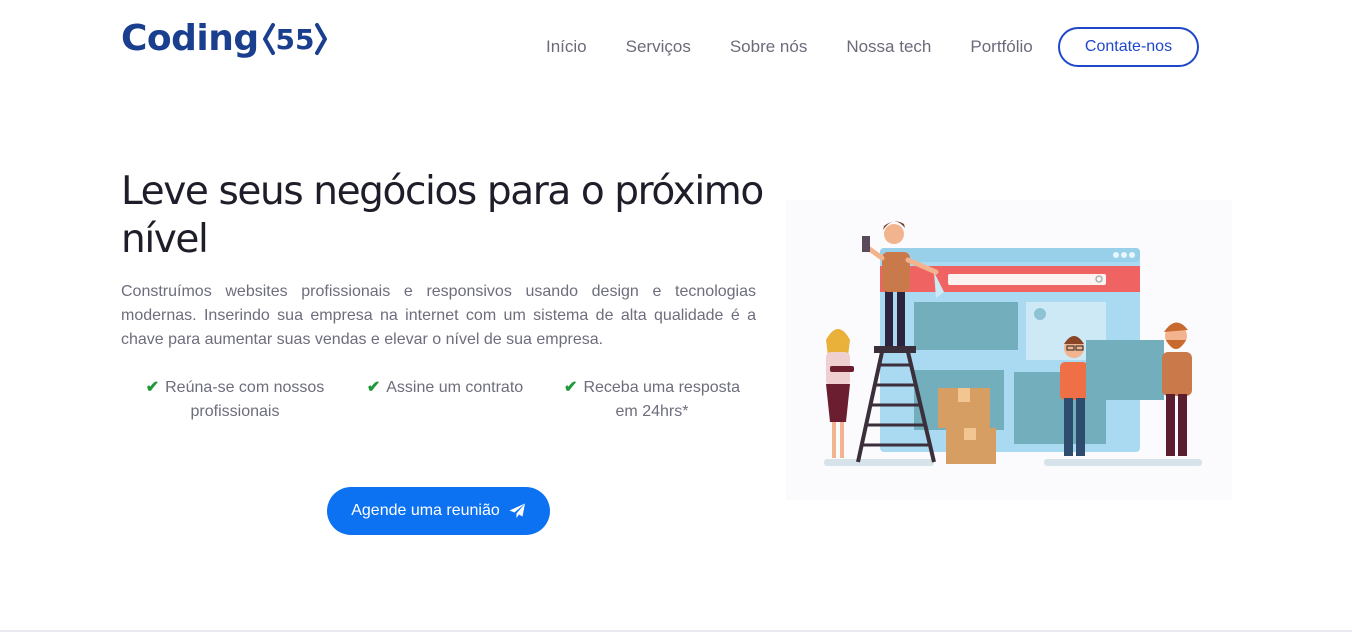  I want to click on feature-item: ✔ Assine um contrato, so click(445, 388).